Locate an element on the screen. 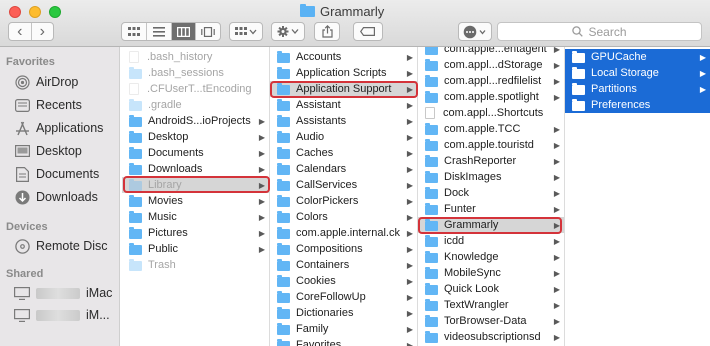 Image resolution: width=710 pixels, height=346 pixels. list-item: .bash_sessions is located at coordinates (195, 73).